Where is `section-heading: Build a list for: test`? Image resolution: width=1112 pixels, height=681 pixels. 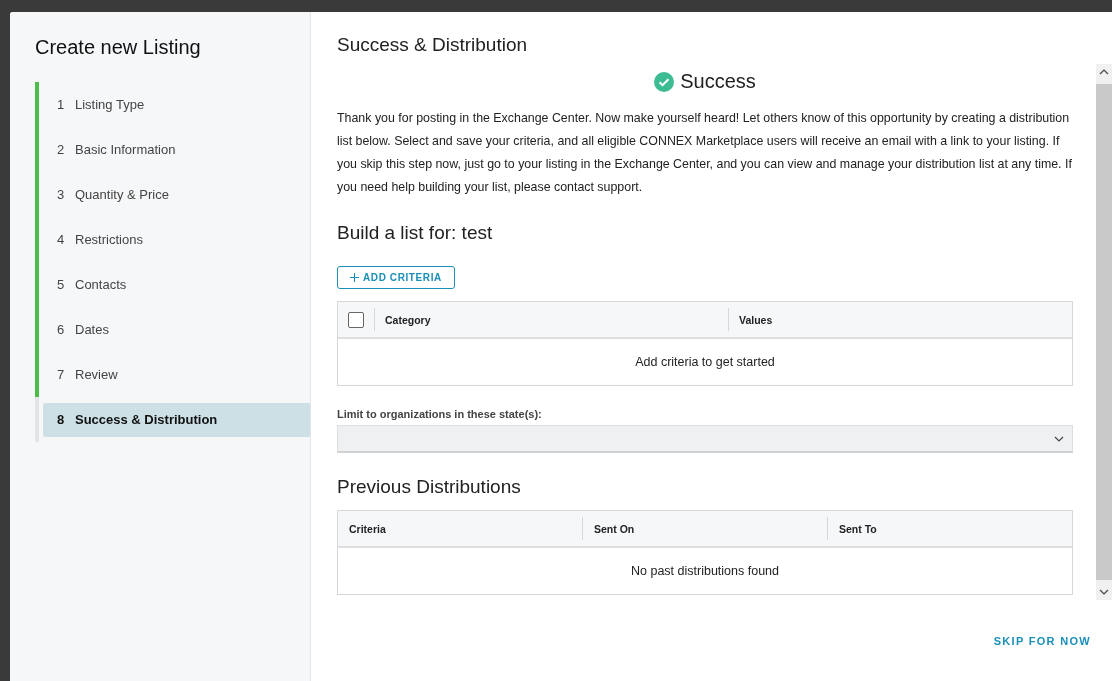 section-heading: Build a list for: test is located at coordinates (415, 233).